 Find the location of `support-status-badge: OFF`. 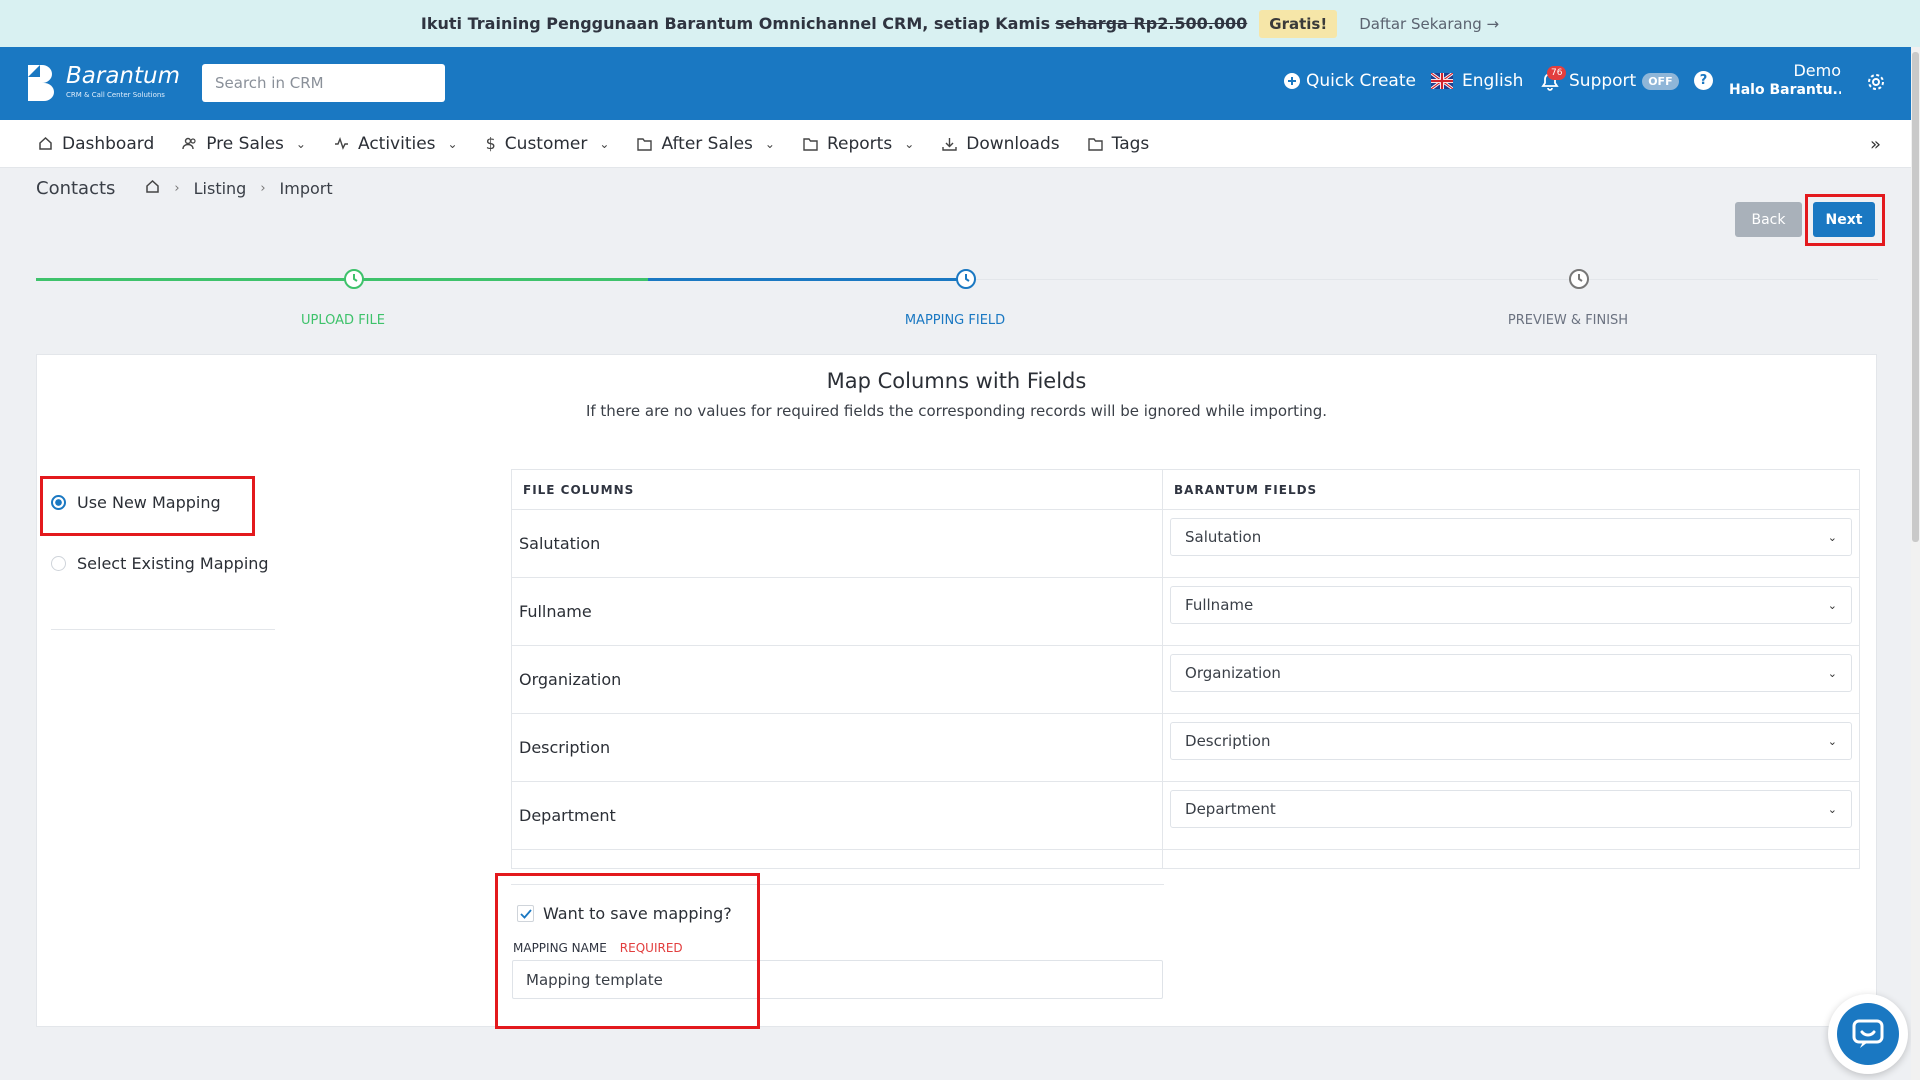

support-status-badge: OFF is located at coordinates (1660, 81).